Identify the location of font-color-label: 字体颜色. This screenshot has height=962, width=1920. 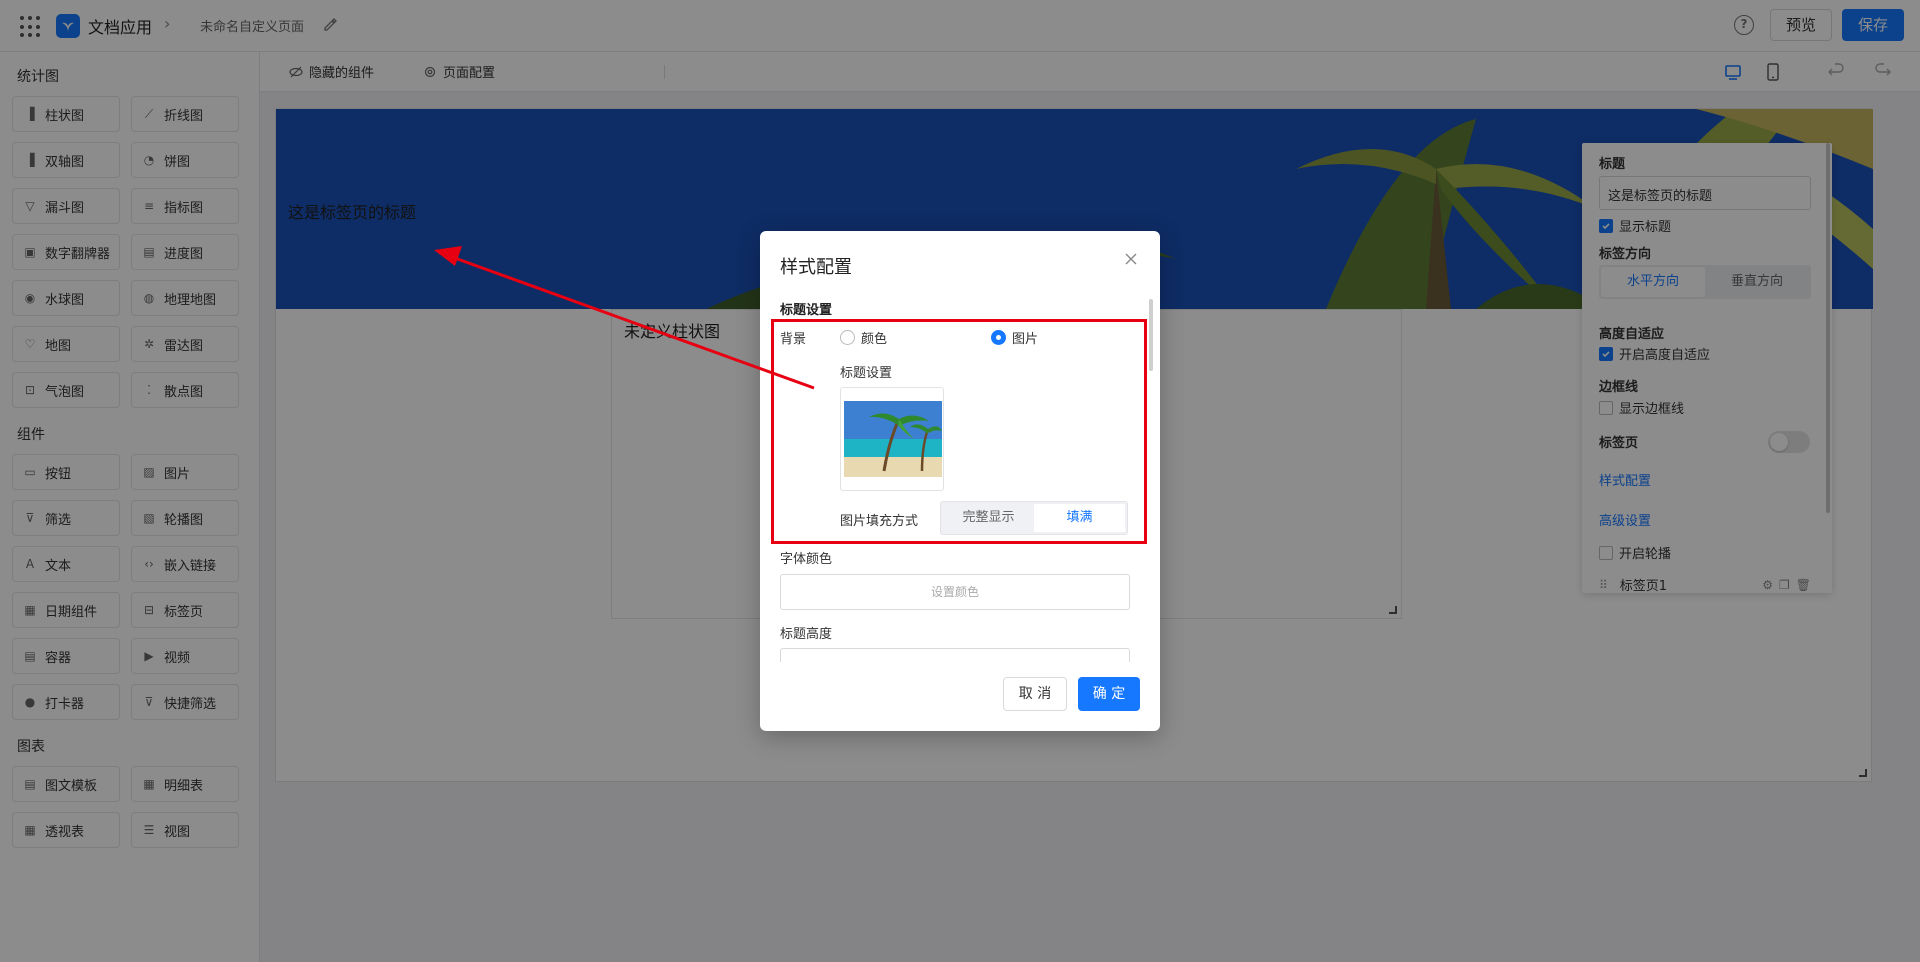
(806, 559).